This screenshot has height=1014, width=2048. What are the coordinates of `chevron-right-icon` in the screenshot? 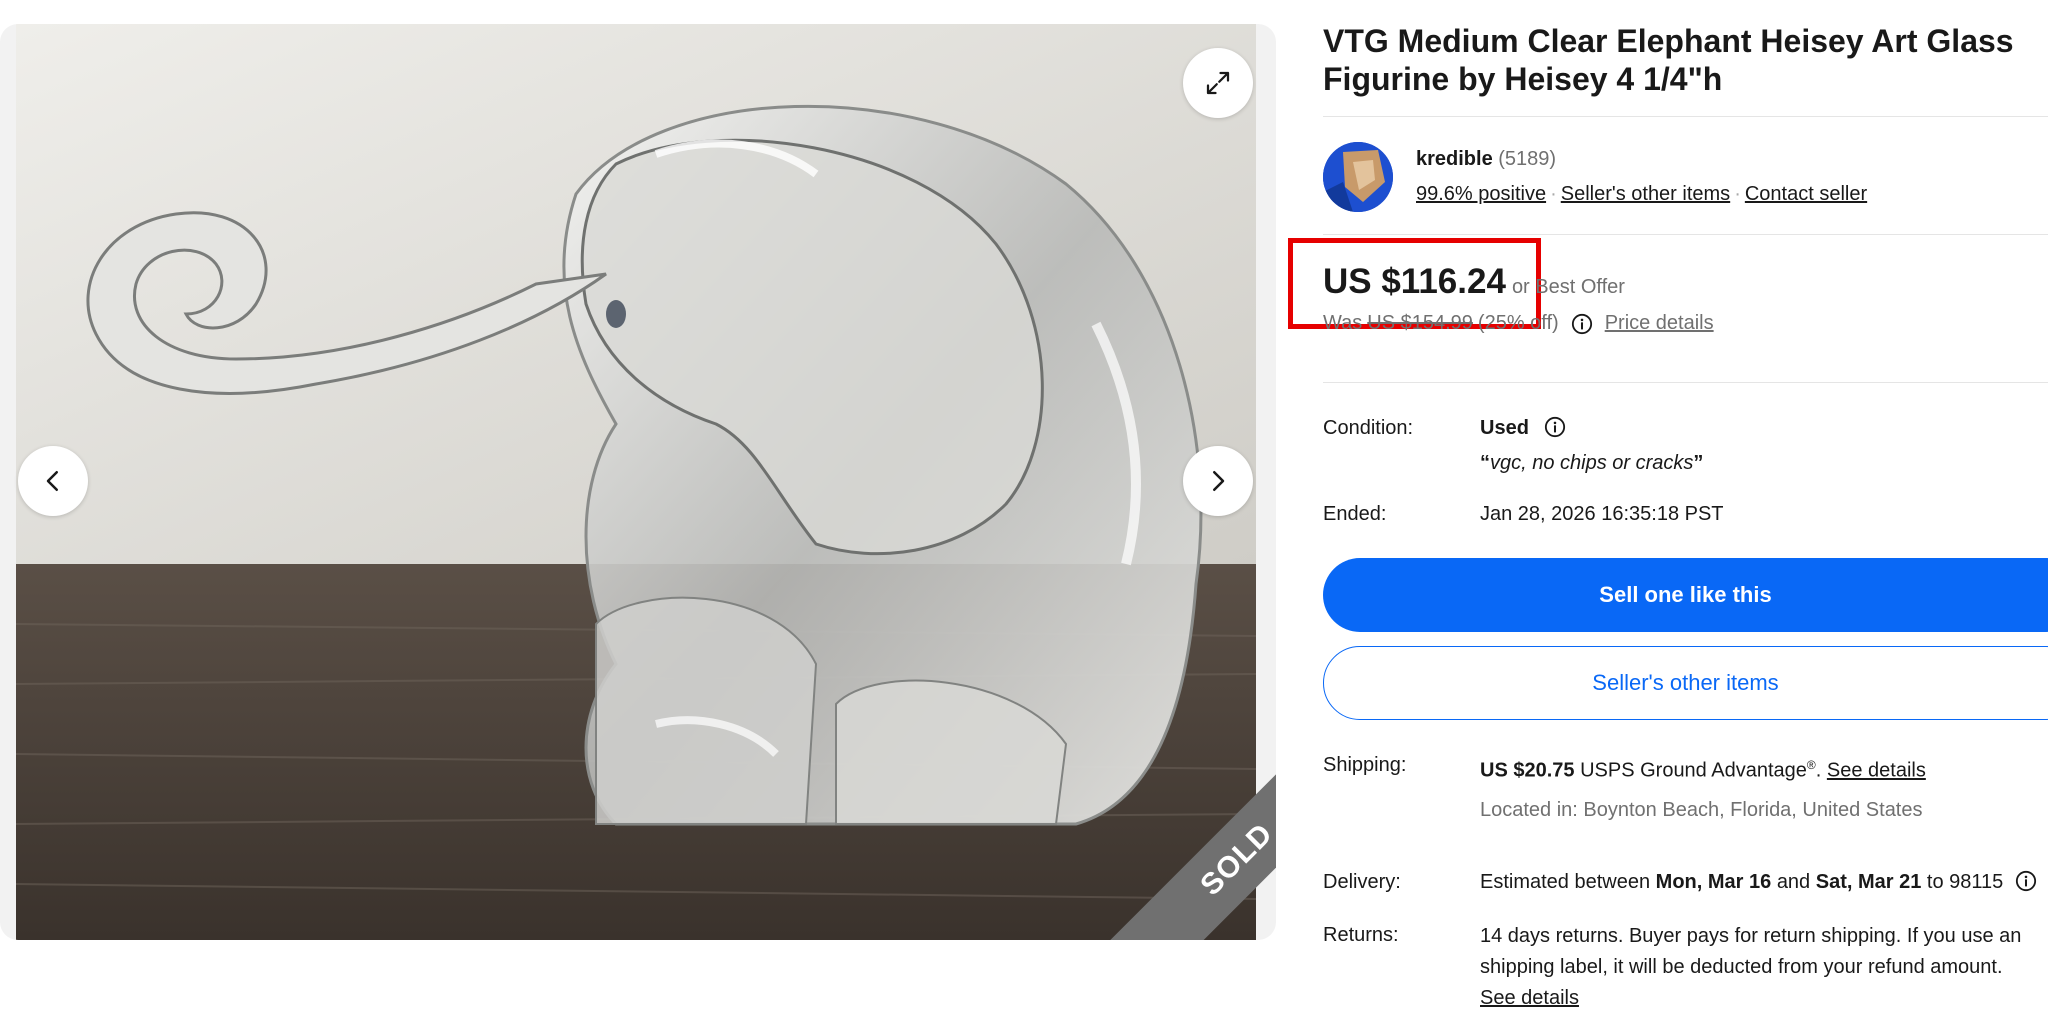 It's located at (1219, 481).